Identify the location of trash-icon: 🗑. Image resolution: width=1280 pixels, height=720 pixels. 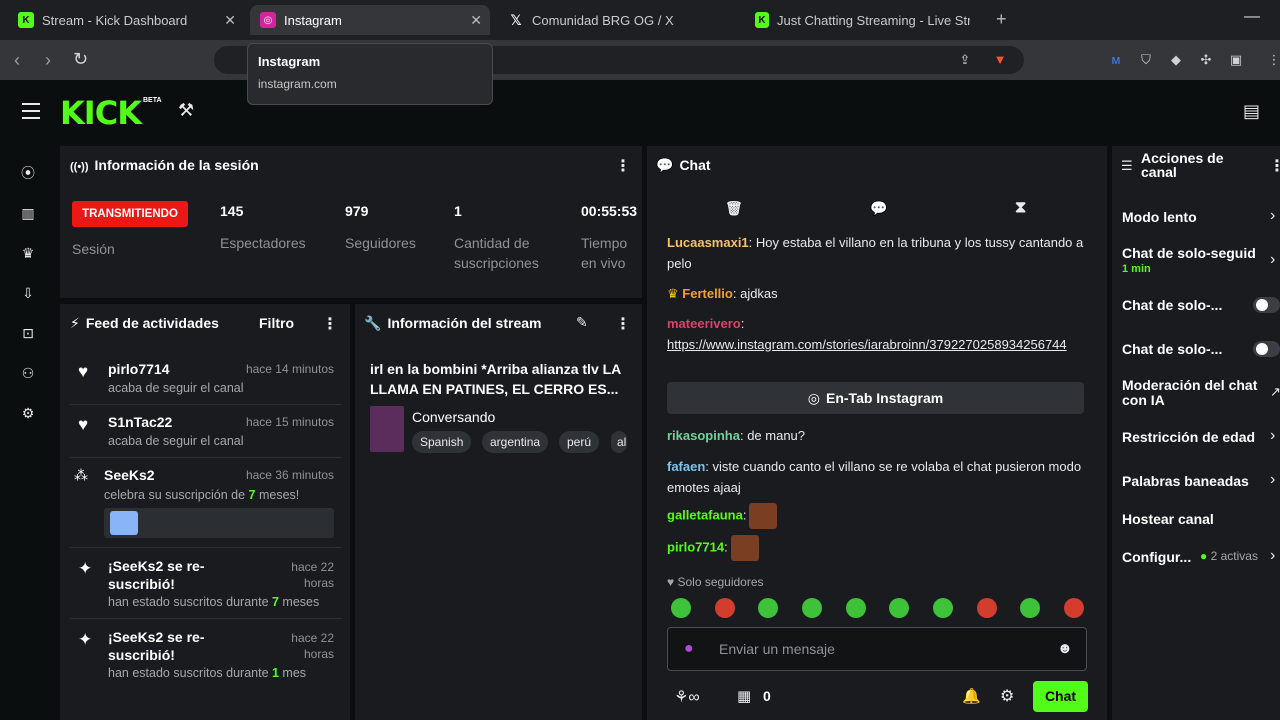
(734, 208).